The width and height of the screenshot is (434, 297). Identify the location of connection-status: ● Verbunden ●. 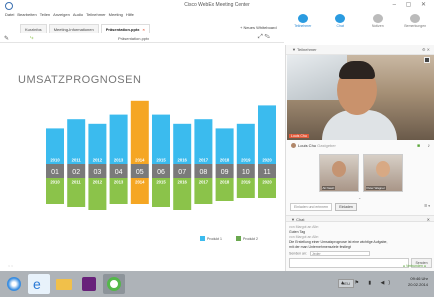
(414, 266).